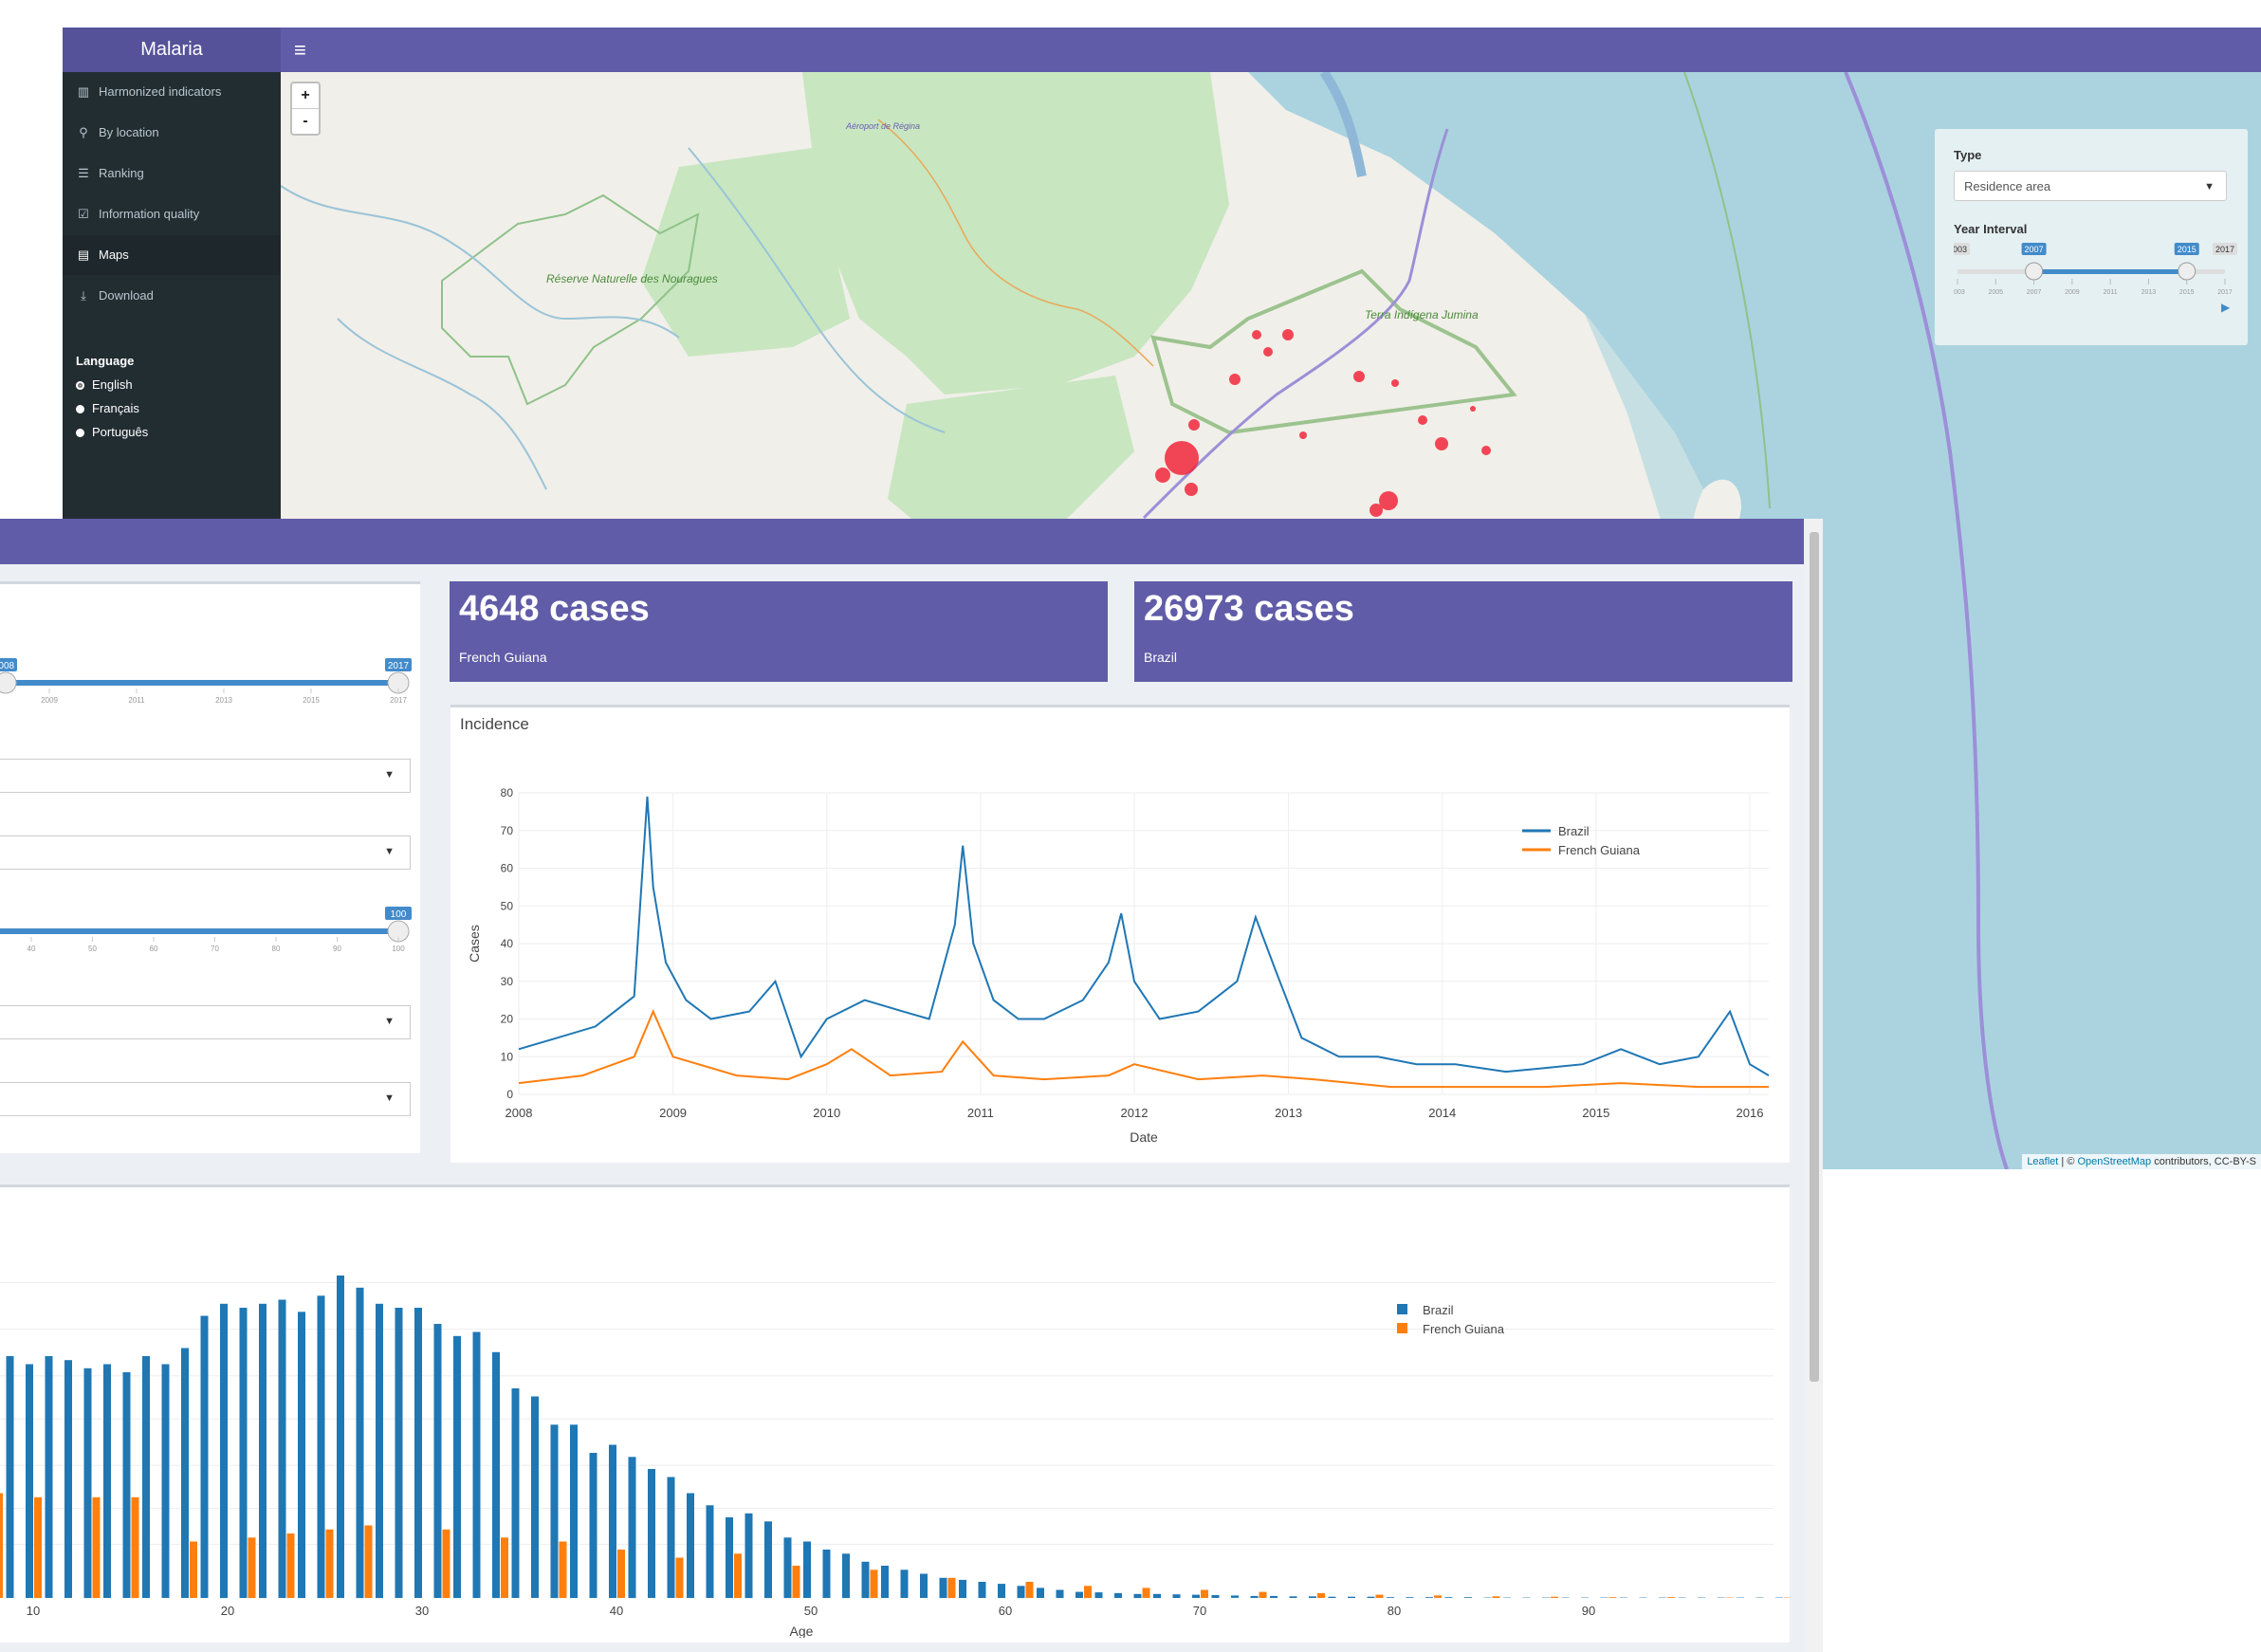 This screenshot has height=1652, width=2261. What do you see at coordinates (1814, 957) in the screenshot?
I see `scrollbar-thumb` at bounding box center [1814, 957].